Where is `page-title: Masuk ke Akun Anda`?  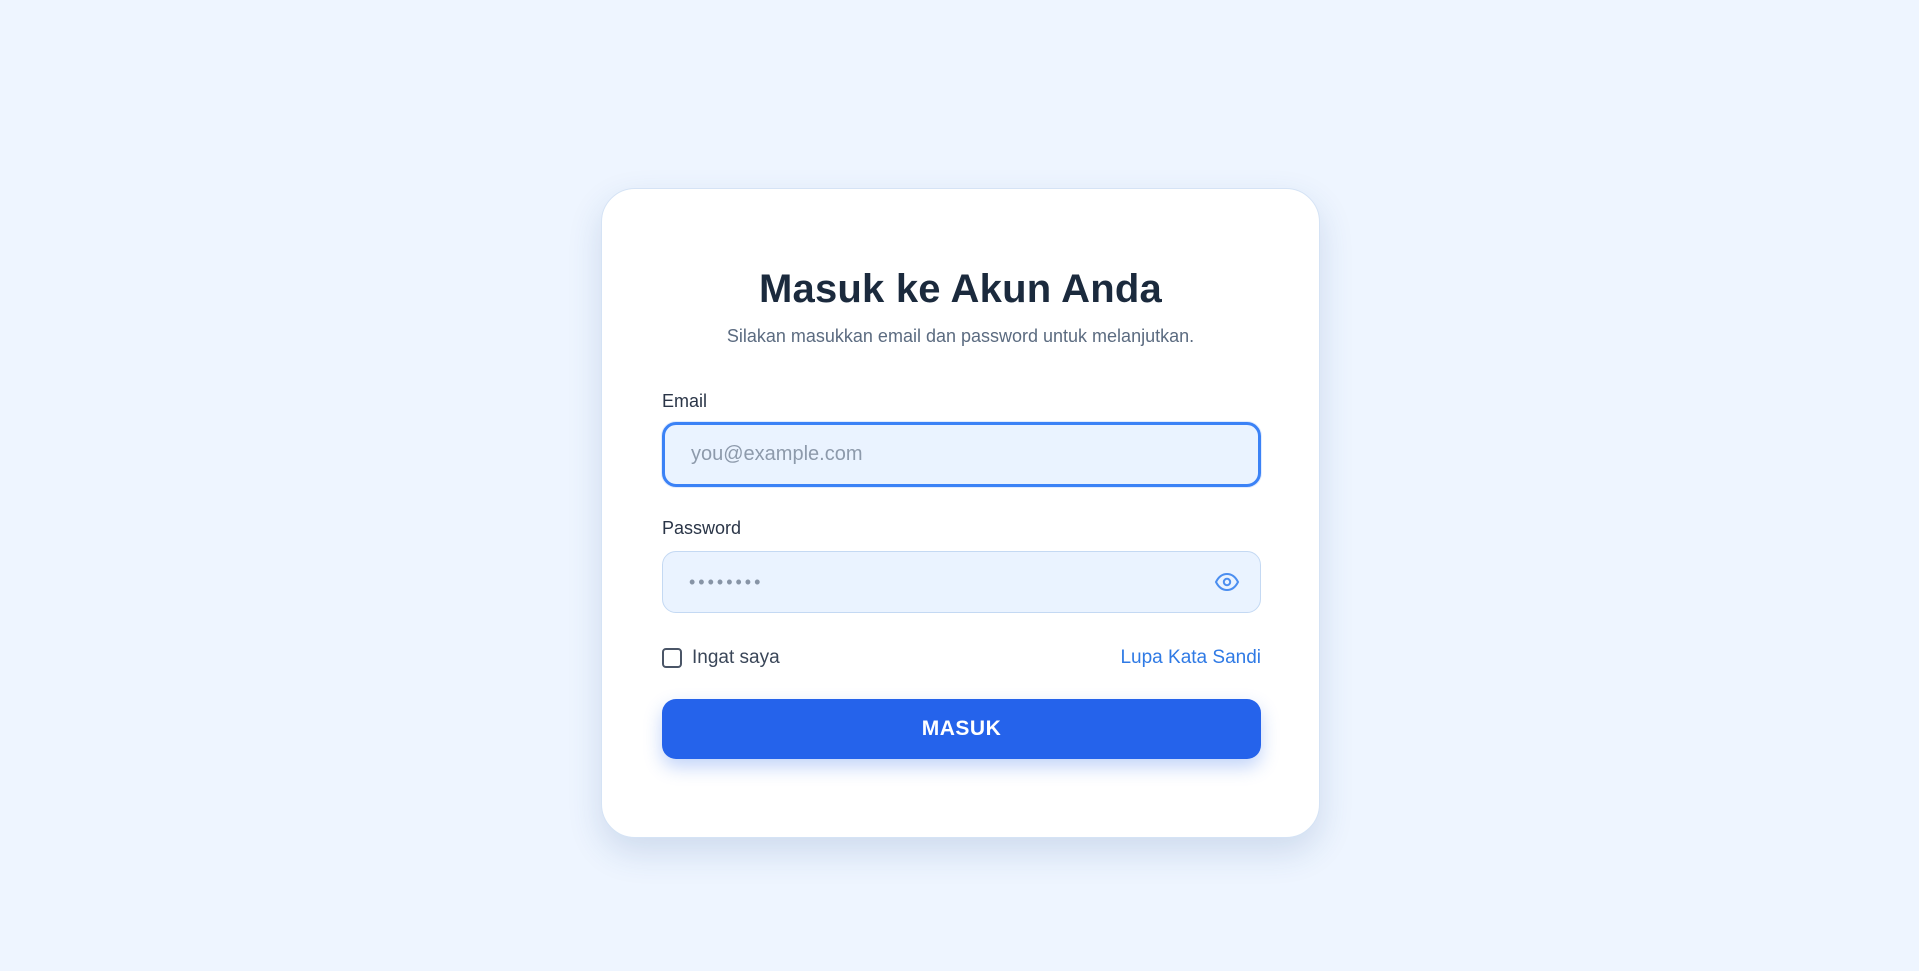
page-title: Masuk ke Akun Anda is located at coordinates (960, 289).